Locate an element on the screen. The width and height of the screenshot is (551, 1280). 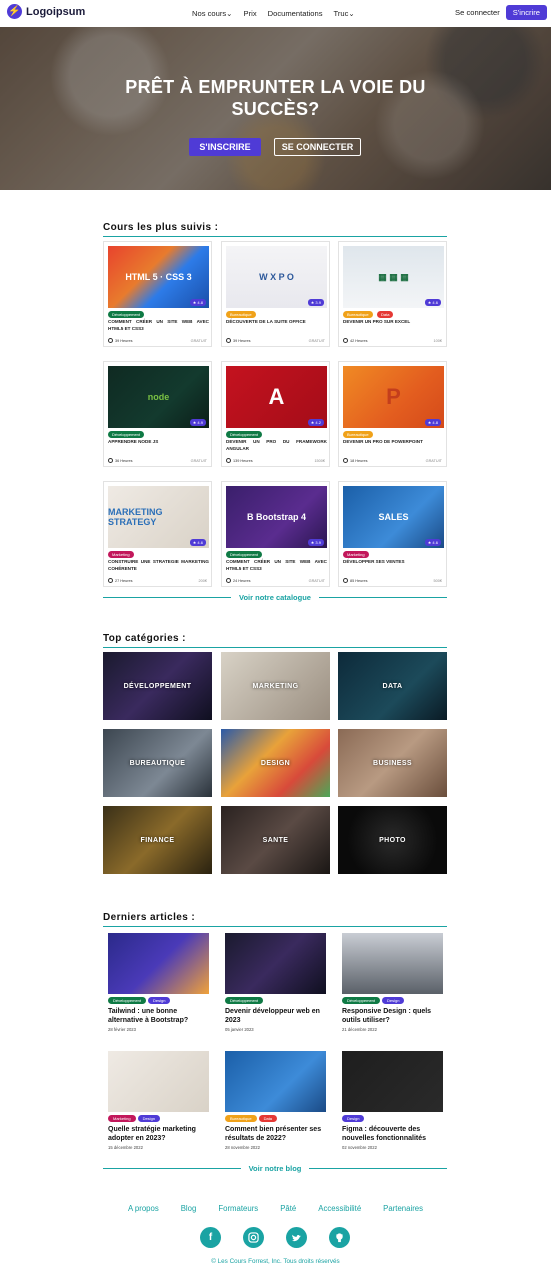
article-date: 02 novembre 2022 is located at coordinates (359, 1147).